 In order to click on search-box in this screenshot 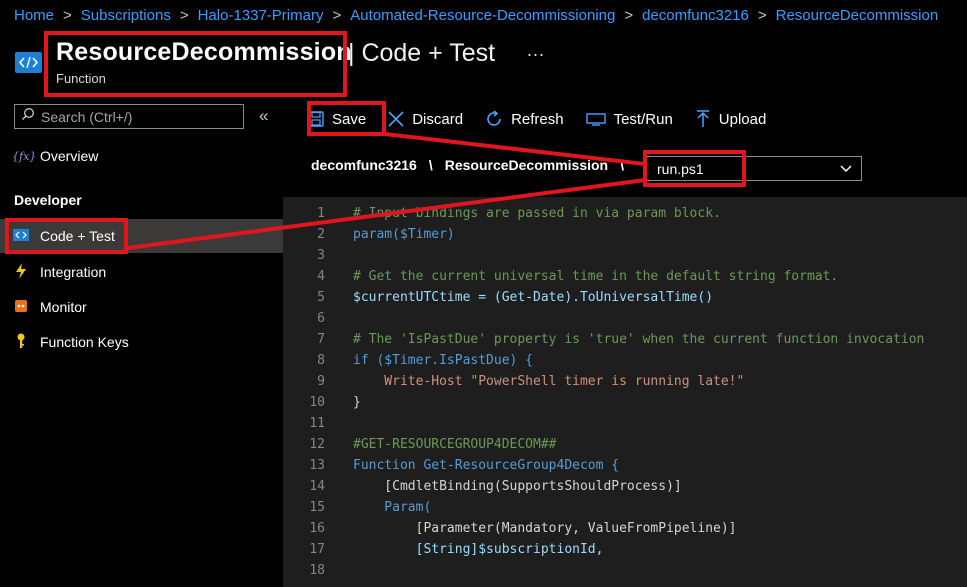, I will do `click(129, 116)`.